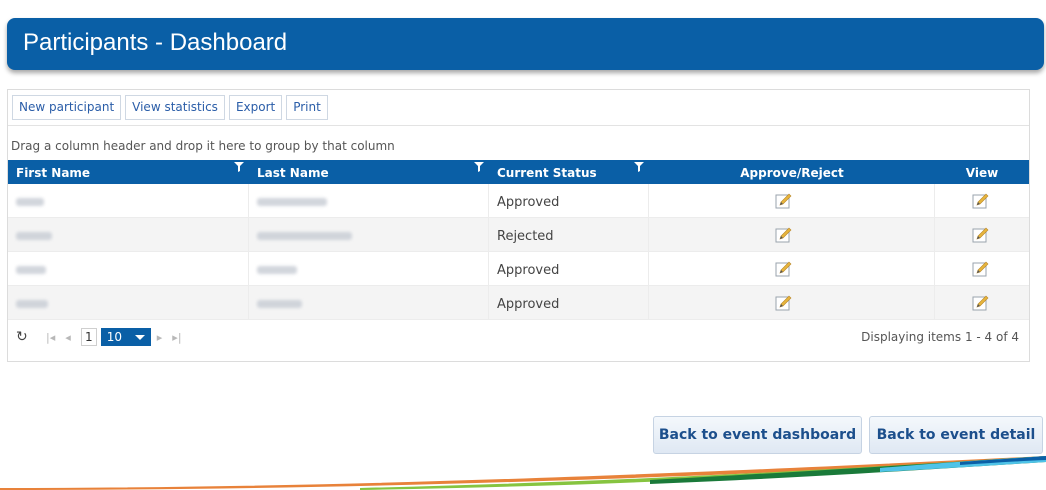  I want to click on title-bar: Participants - Dashboard, so click(525, 44).